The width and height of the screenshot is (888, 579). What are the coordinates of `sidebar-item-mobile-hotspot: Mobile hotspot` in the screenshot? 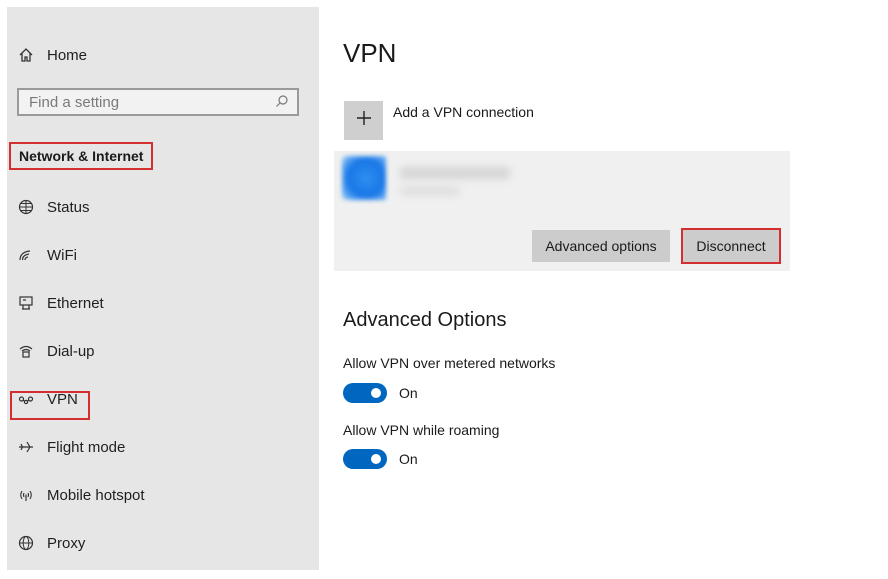 It's located at (76, 495).